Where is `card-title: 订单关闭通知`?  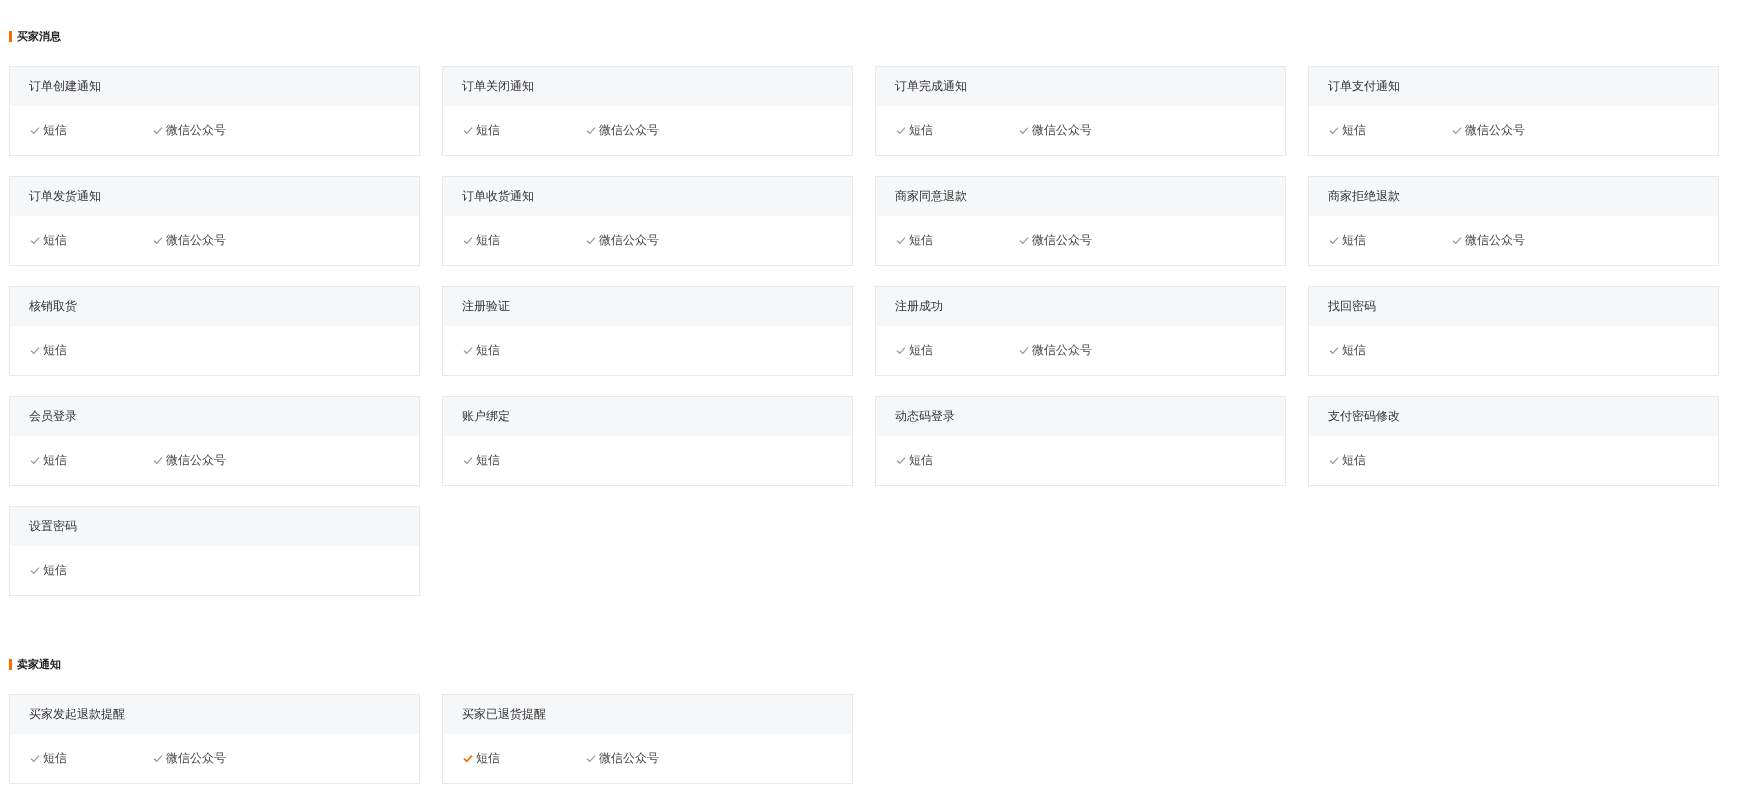 card-title: 订单关闭通知 is located at coordinates (647, 86).